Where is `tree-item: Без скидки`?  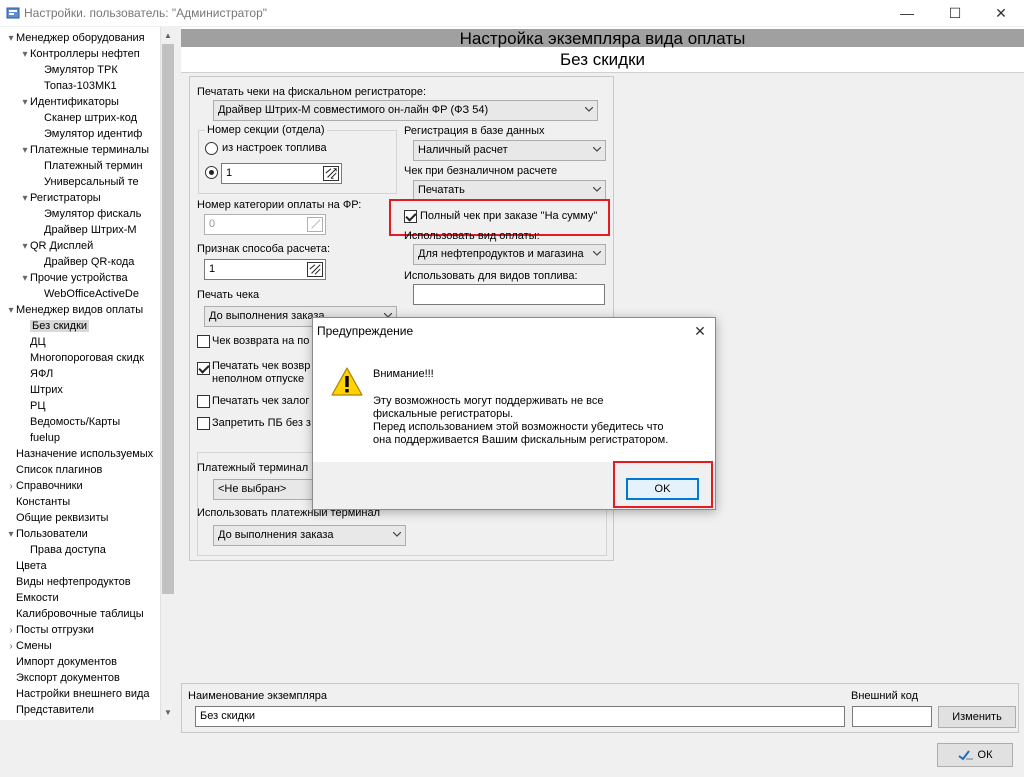 tree-item: Без скидки is located at coordinates (55, 326).